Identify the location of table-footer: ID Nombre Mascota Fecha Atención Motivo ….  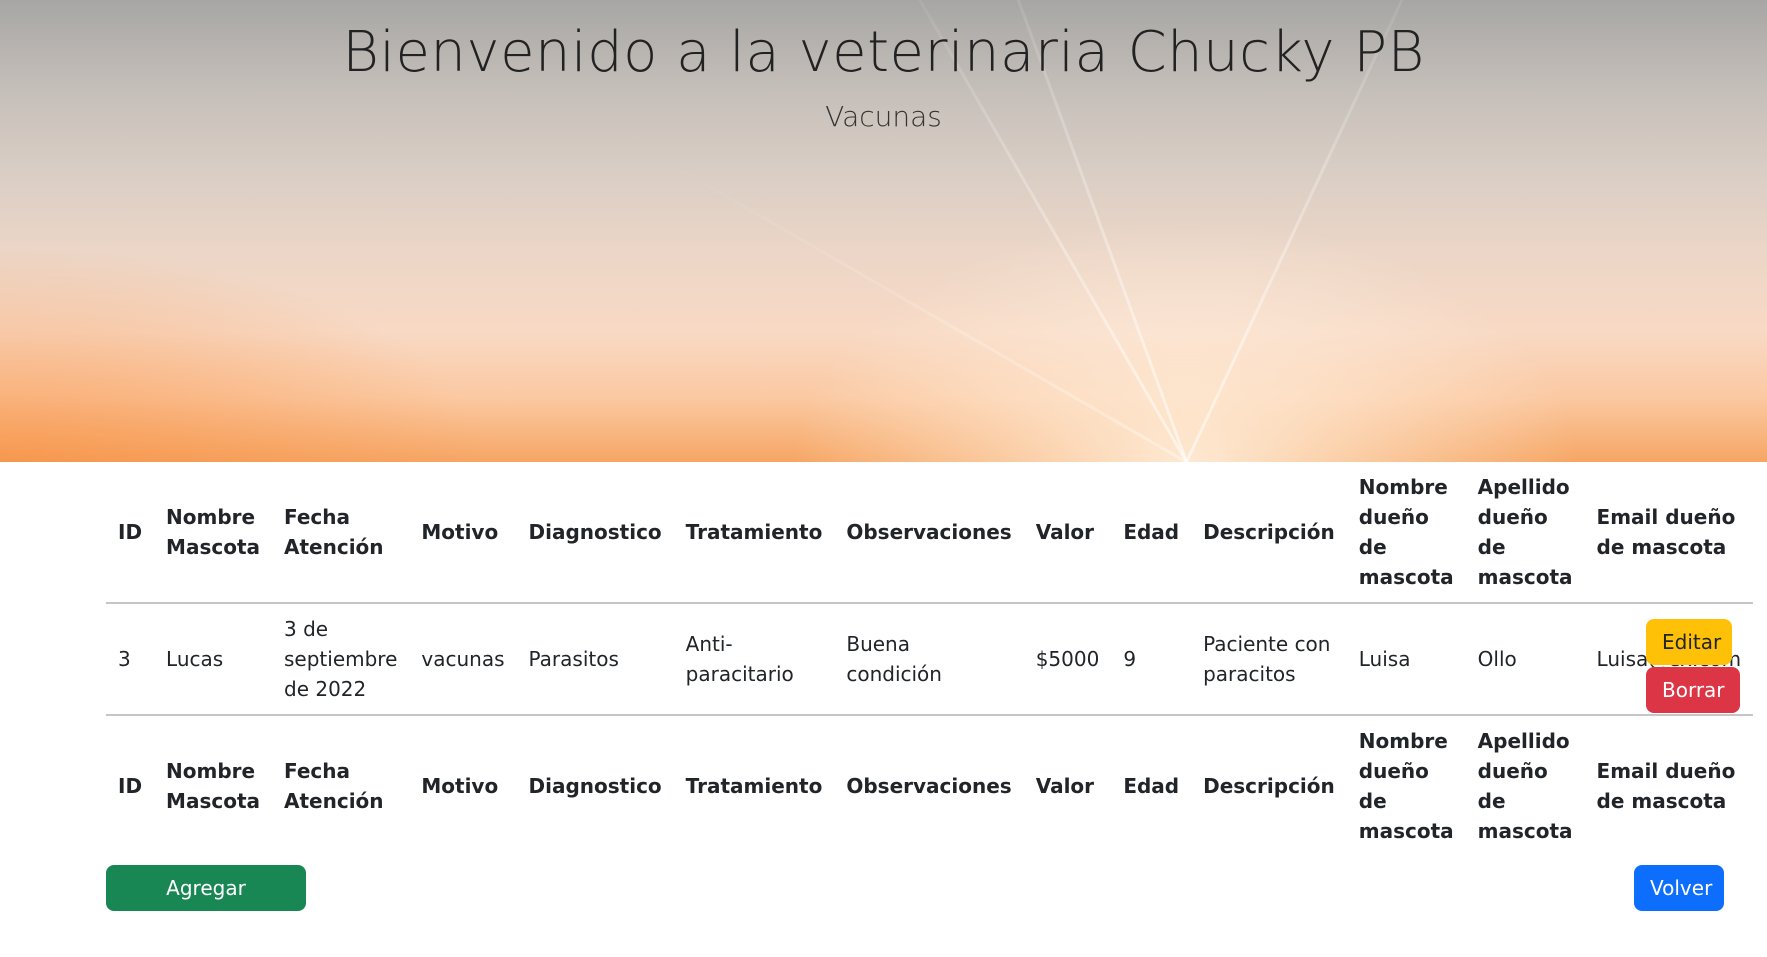
(929, 785).